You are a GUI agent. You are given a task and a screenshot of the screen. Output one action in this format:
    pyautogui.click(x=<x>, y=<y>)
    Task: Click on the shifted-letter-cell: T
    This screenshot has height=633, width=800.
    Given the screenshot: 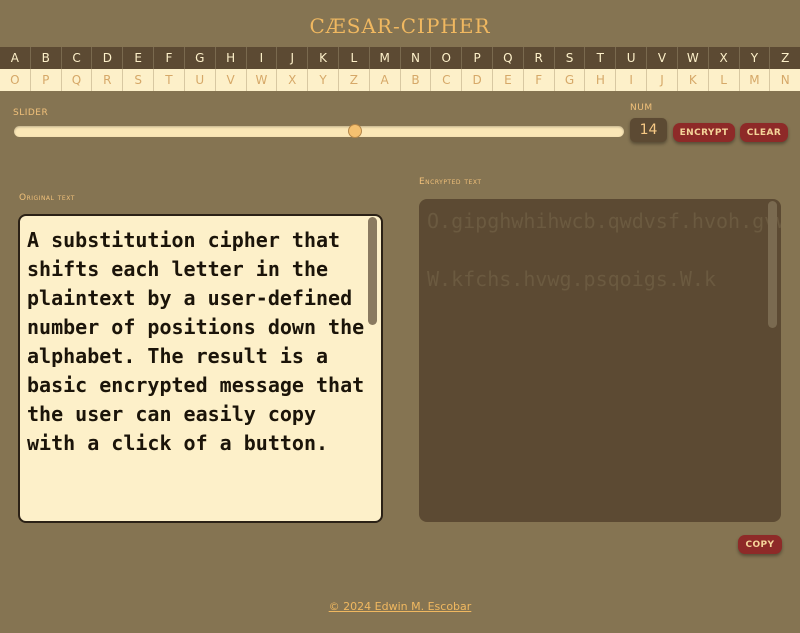 What is the action you would take?
    pyautogui.click(x=169, y=80)
    